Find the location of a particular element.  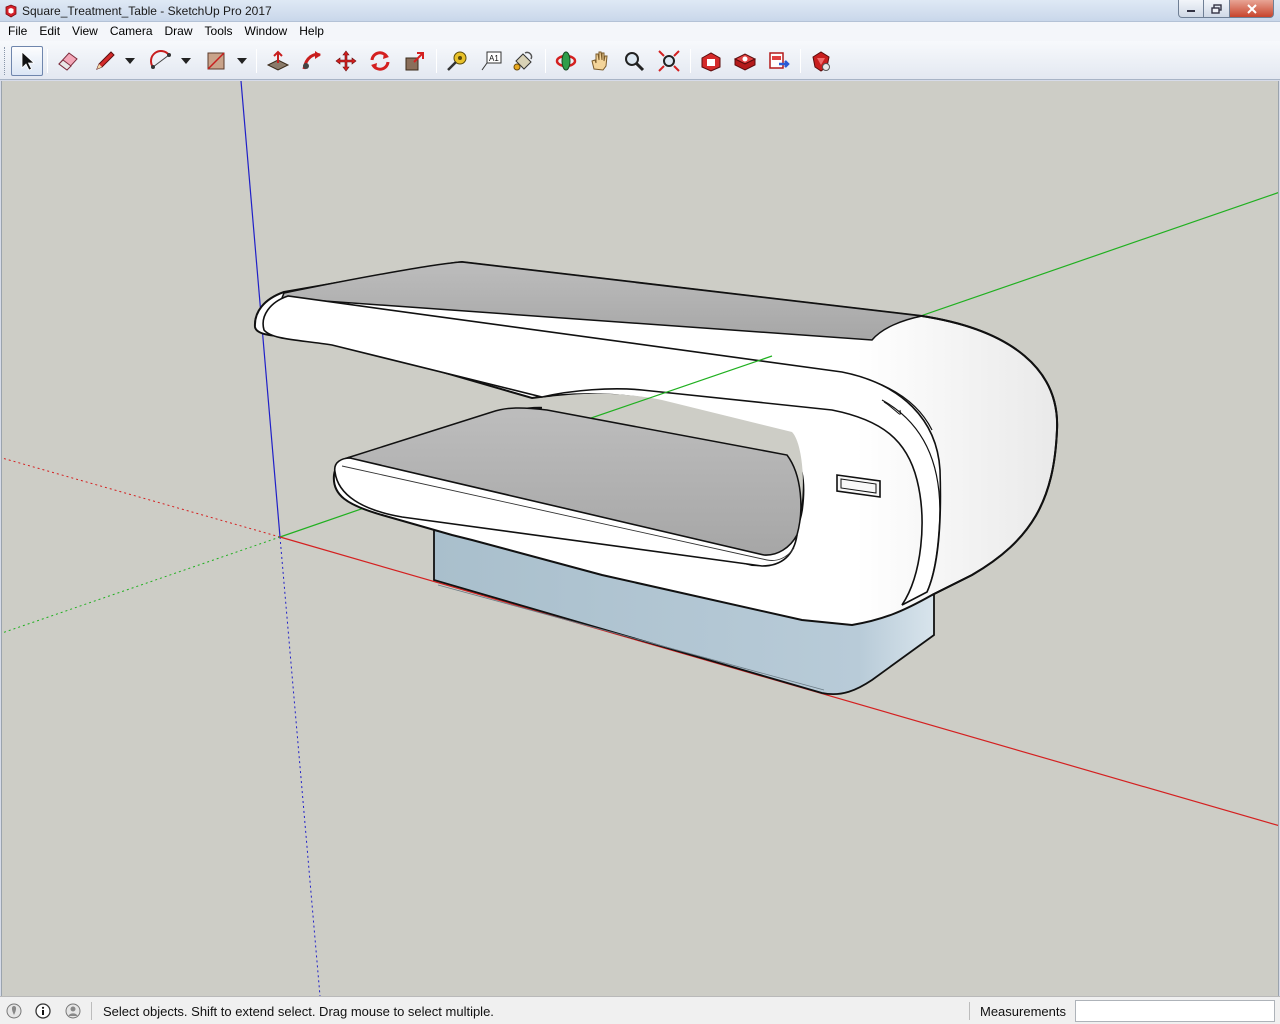

orbit-icon is located at coordinates (566, 61).